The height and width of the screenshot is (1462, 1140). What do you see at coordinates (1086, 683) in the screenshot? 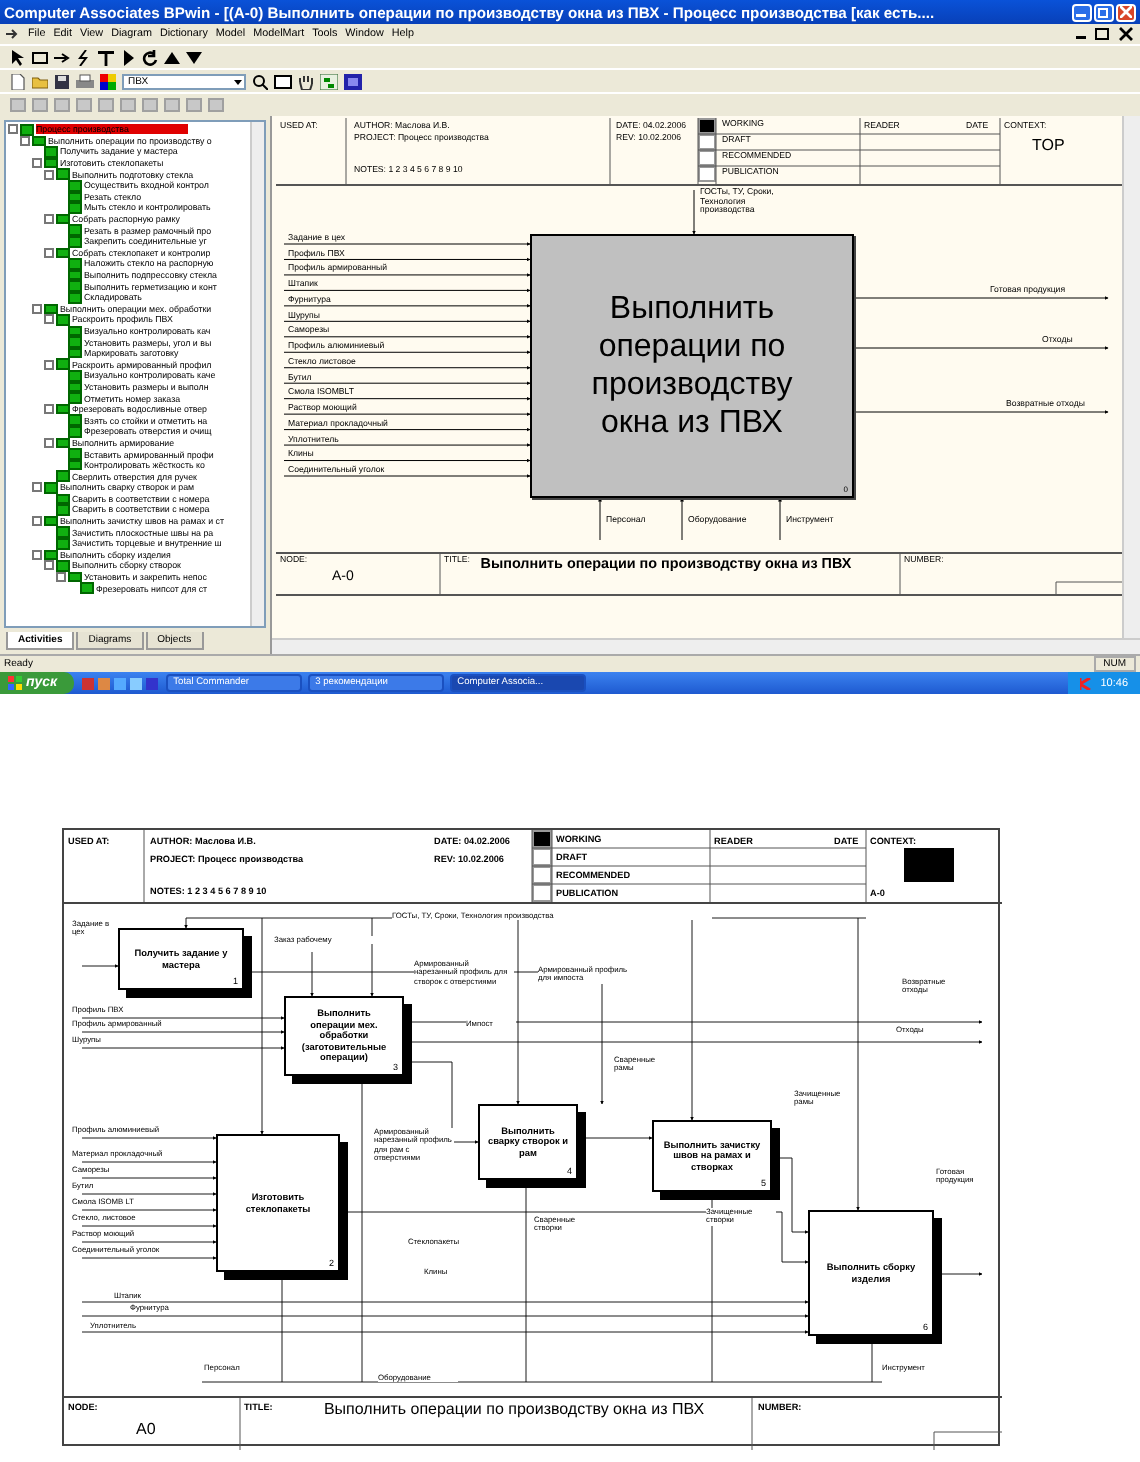
I see `antivirus-icon` at bounding box center [1086, 683].